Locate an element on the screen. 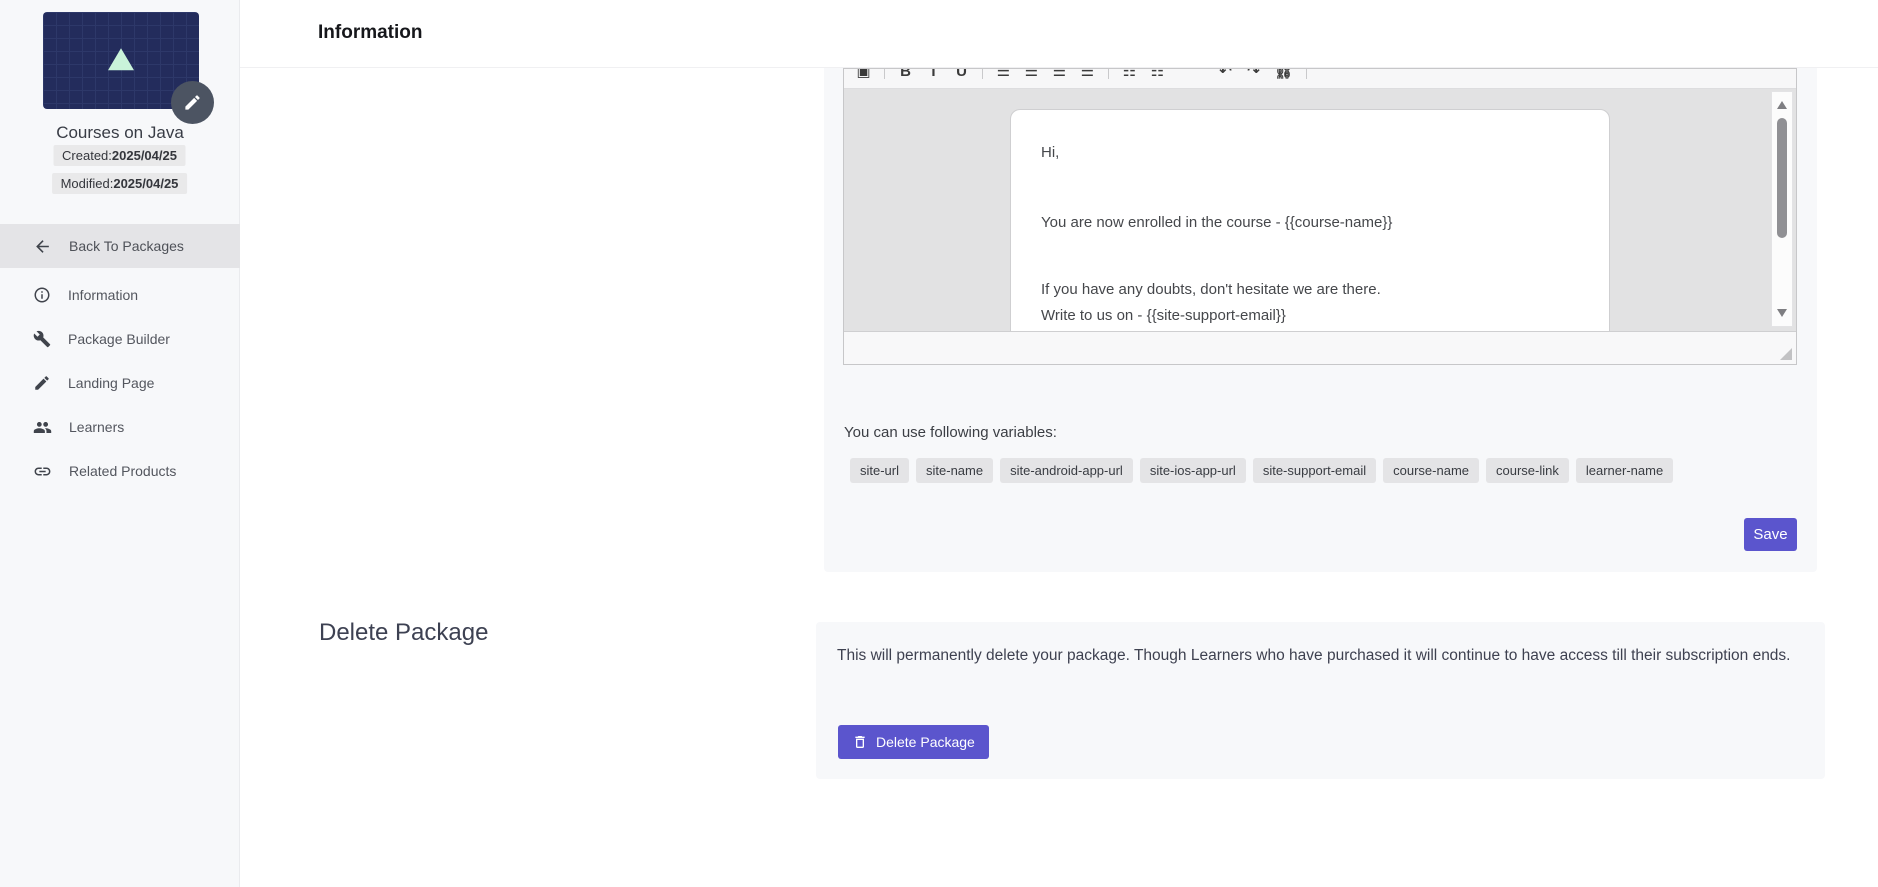 Image resolution: width=1878 pixels, height=887 pixels. created-date: 2025/04/25 is located at coordinates (144, 155).